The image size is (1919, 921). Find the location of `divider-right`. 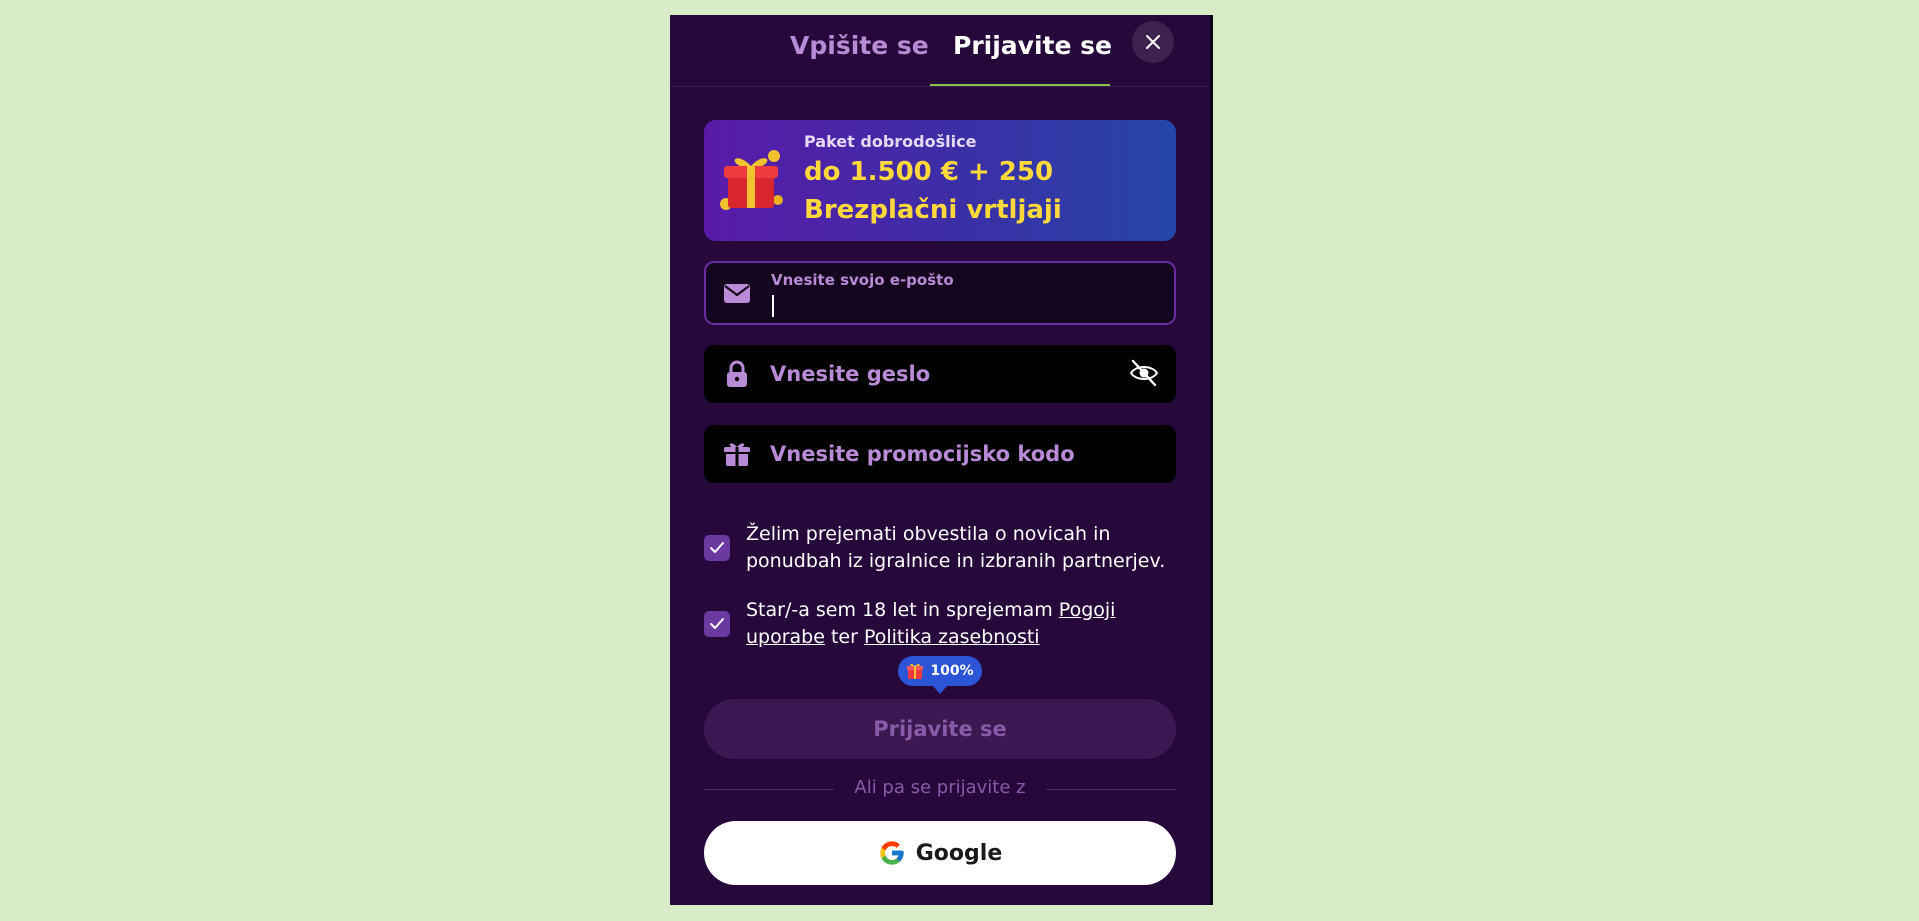

divider-right is located at coordinates (1111, 789).